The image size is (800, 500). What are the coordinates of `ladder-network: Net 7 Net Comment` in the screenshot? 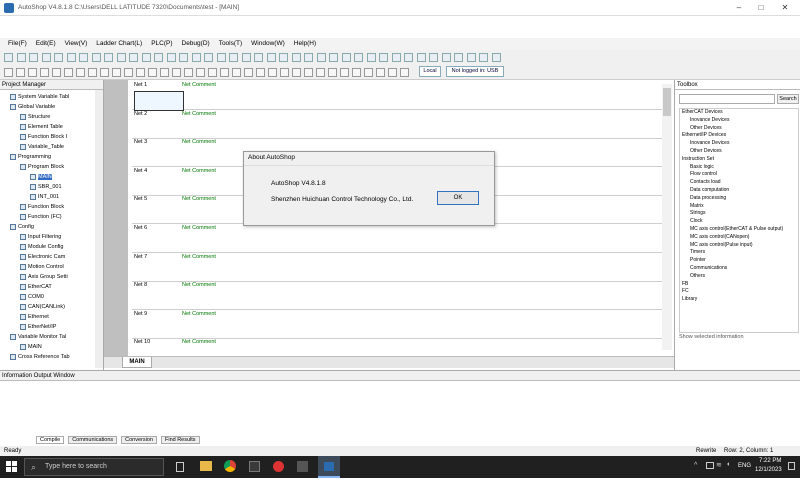 It's located at (397, 267).